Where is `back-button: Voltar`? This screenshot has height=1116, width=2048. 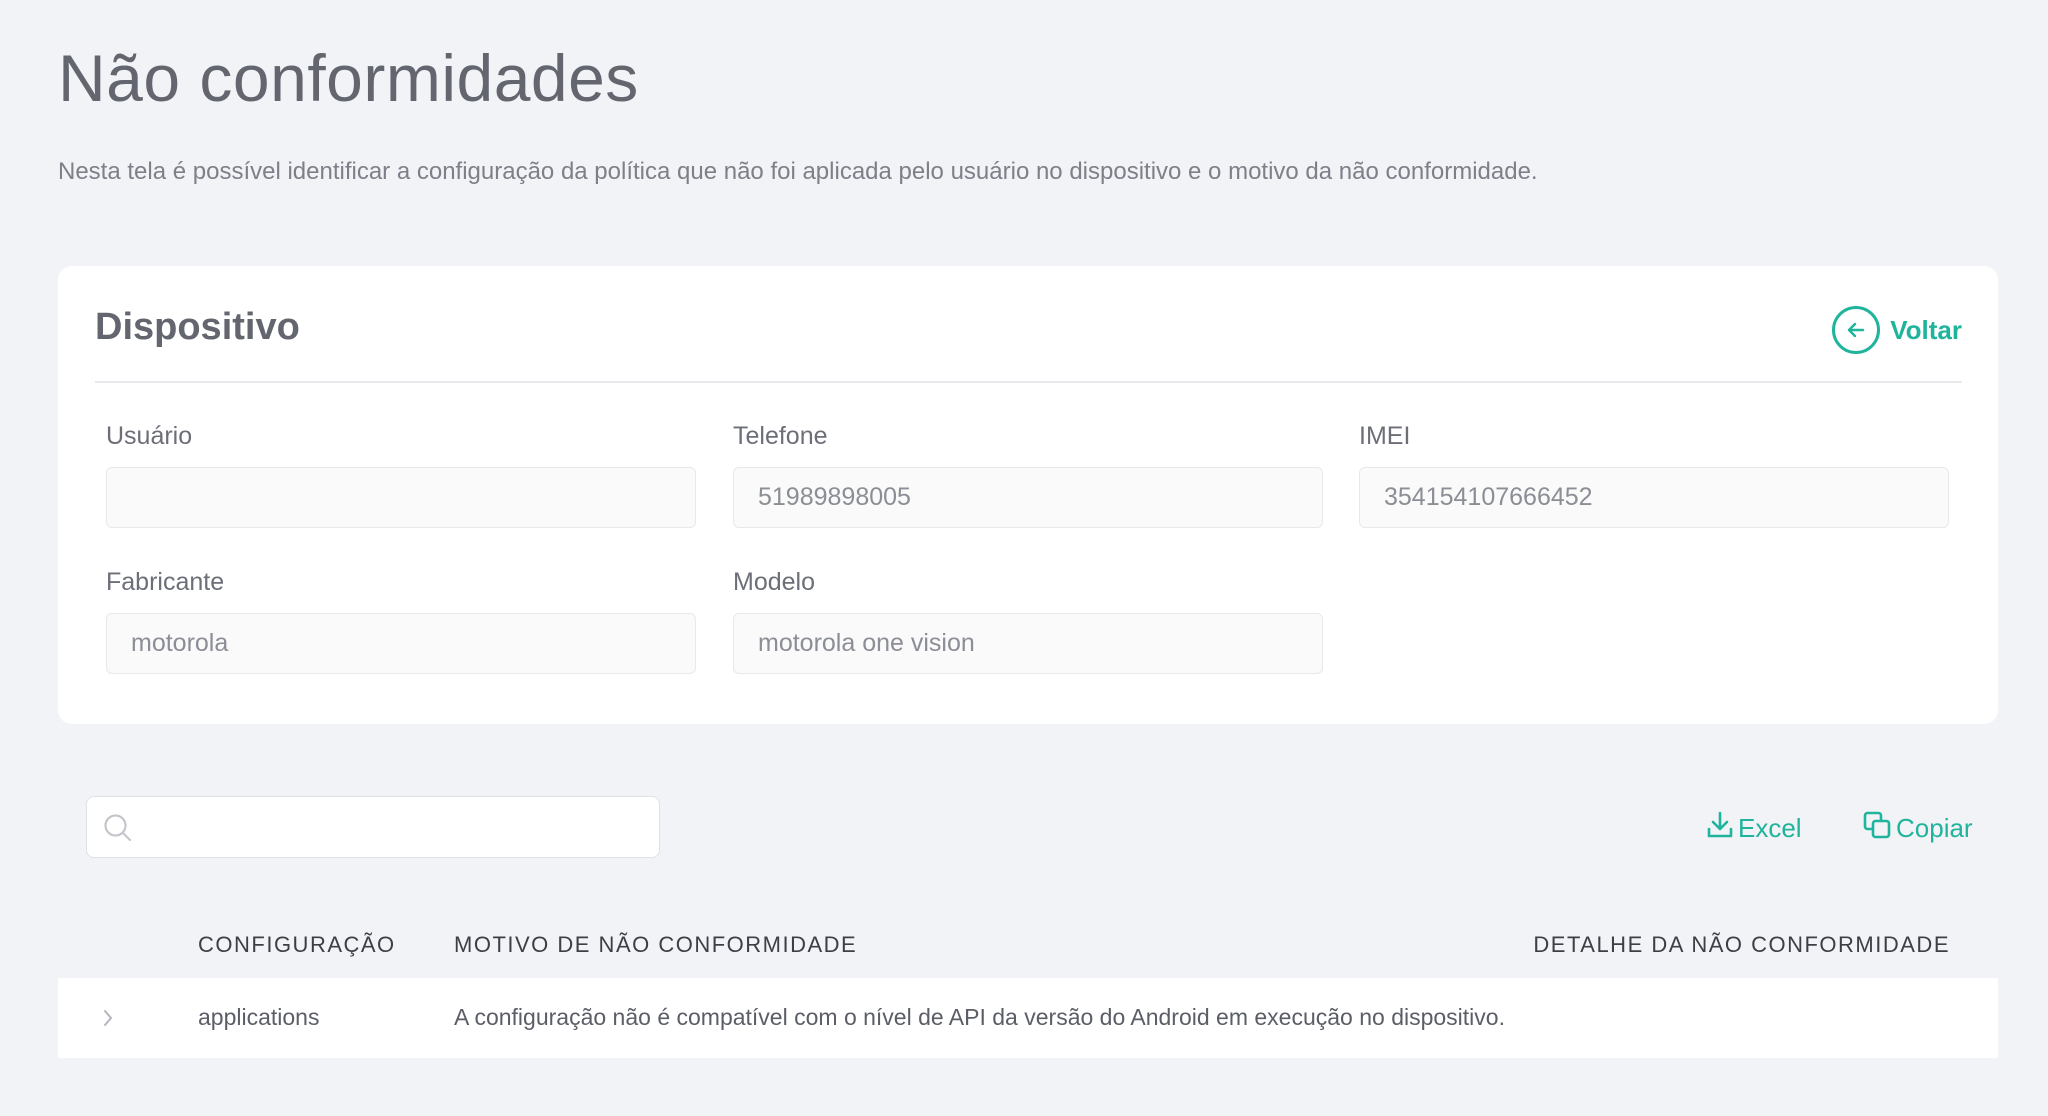 back-button: Voltar is located at coordinates (1897, 330).